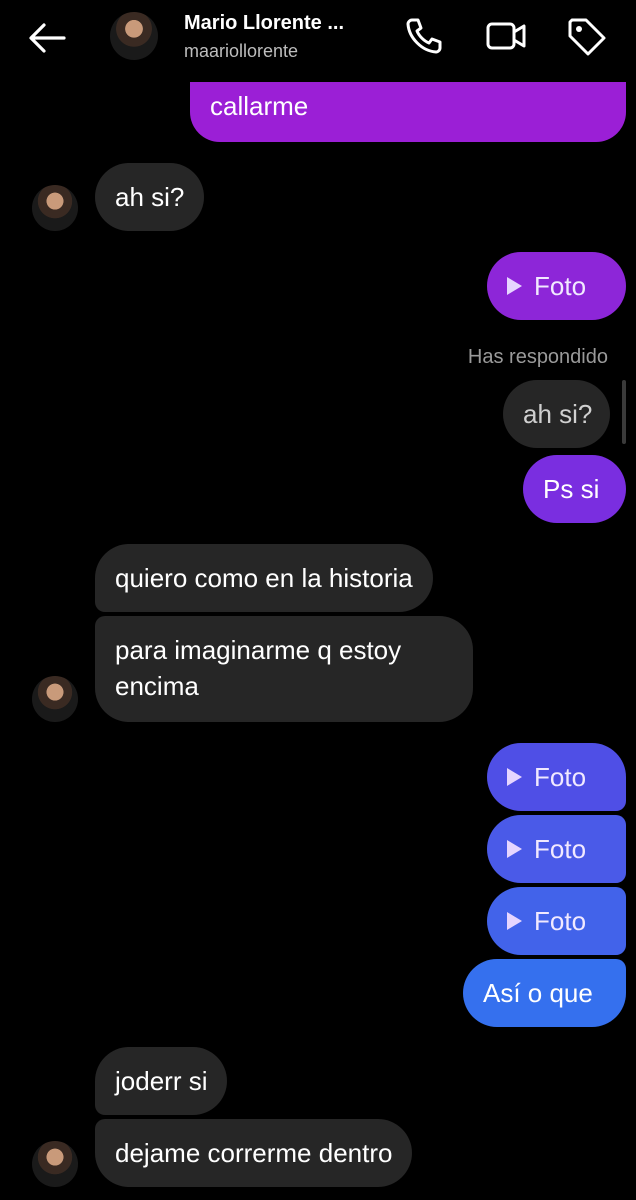 The width and height of the screenshot is (636, 1200). I want to click on message-text: dejame correrme dentro, so click(254, 1153).